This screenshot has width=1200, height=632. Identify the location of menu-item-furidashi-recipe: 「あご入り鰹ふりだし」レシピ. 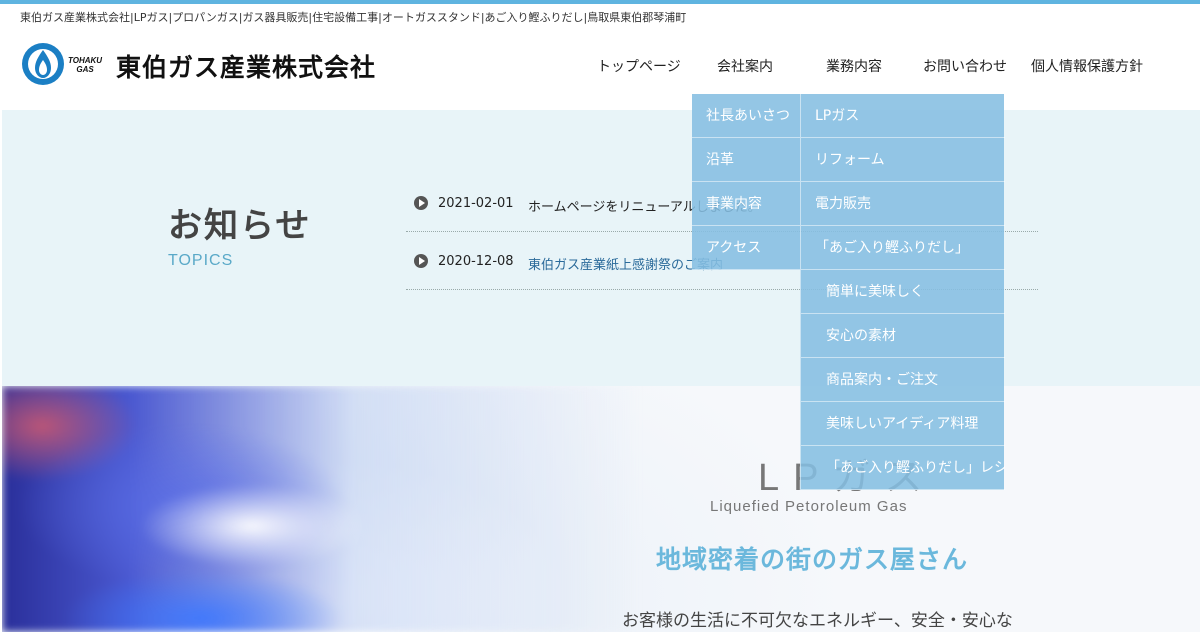
(903, 468).